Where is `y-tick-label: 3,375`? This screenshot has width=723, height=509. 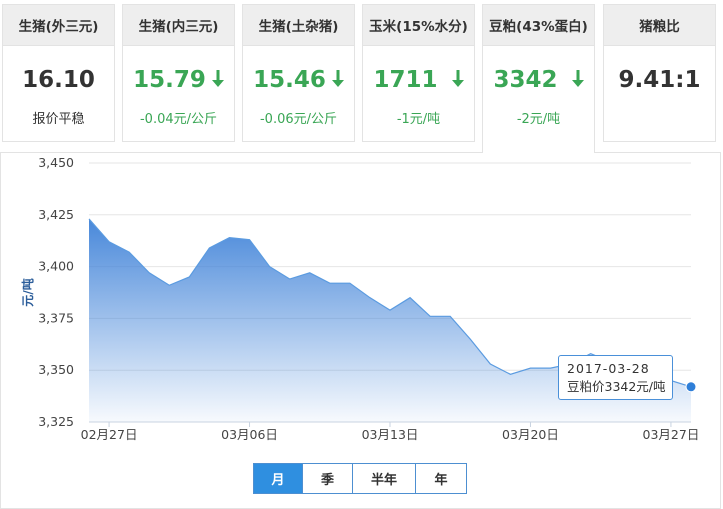 y-tick-label: 3,375 is located at coordinates (56, 317).